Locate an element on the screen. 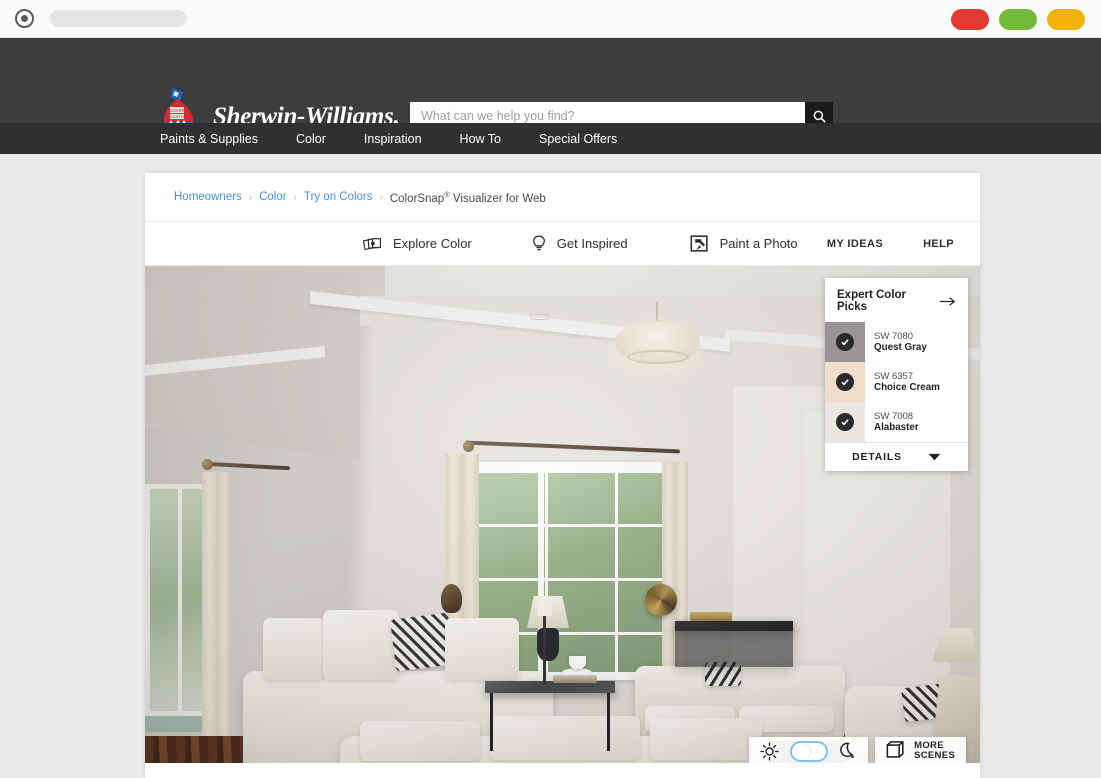 This screenshot has width=1101, height=778. color-pick-row: SW 7080 Quest Gray is located at coordinates (896, 342).